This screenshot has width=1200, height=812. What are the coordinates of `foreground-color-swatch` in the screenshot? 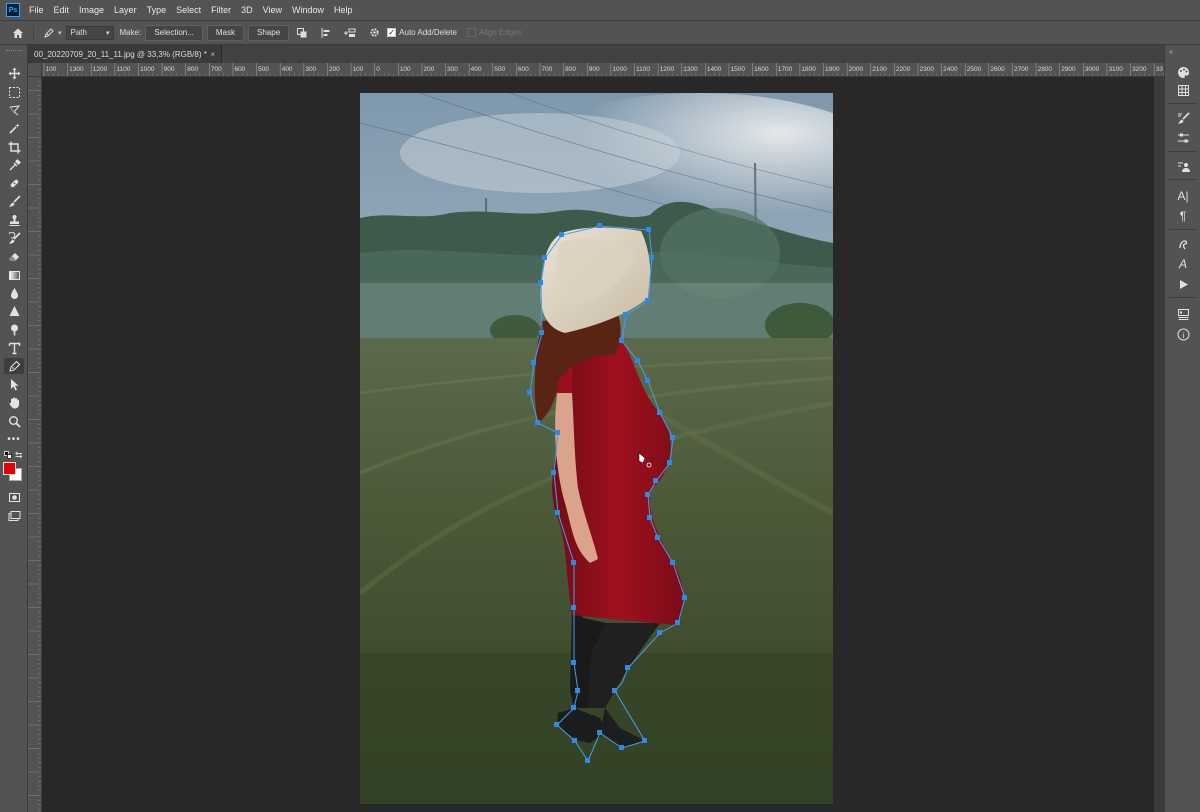 It's located at (9, 468).